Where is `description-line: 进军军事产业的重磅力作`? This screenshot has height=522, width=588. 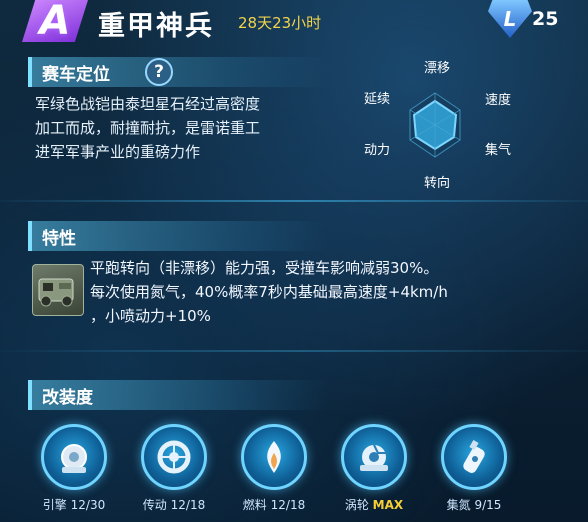
description-line: 进军军事产业的重磅力作 is located at coordinates (118, 152).